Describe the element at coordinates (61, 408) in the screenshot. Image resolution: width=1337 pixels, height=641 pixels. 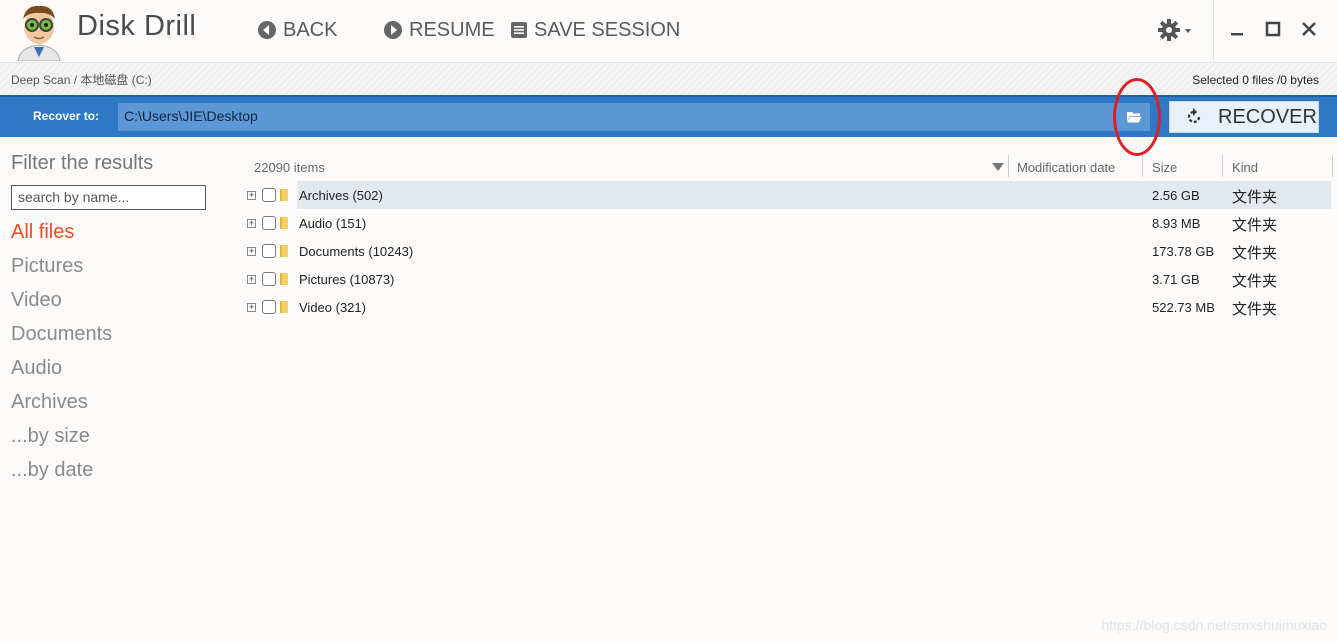
I see `filter-archives: Archives` at that location.